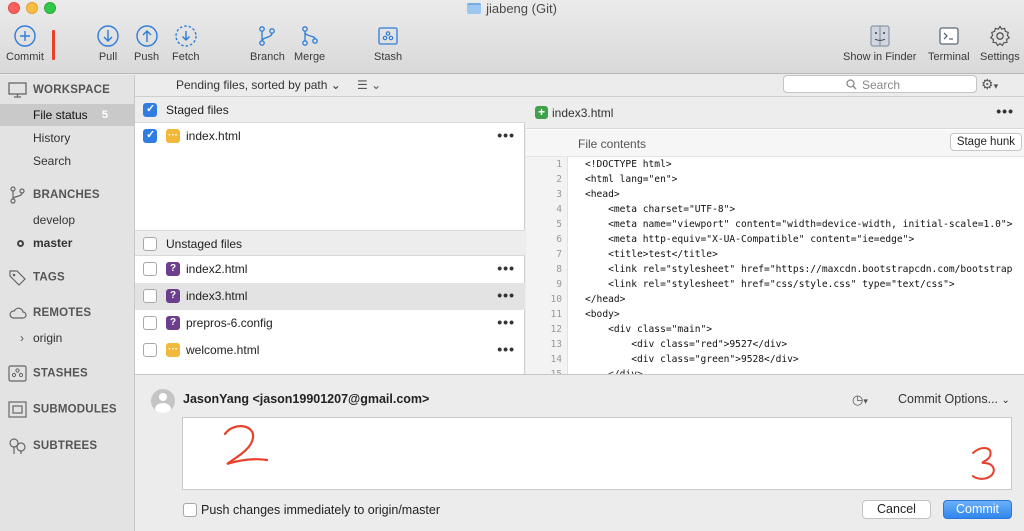  I want to click on code-line: 14 <div class="green">9528</div>, so click(775, 359).